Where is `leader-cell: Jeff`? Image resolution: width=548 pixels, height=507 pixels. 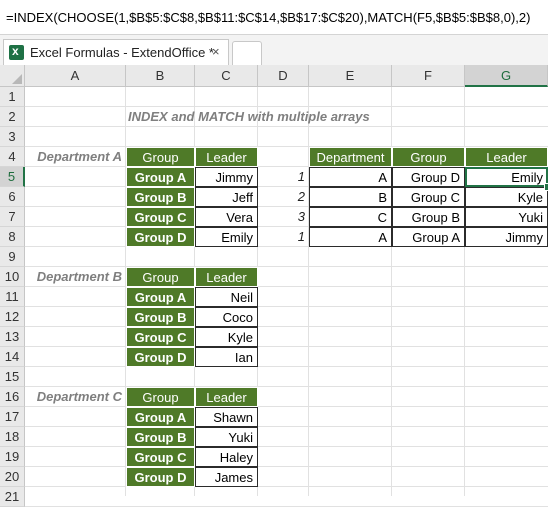 leader-cell: Jeff is located at coordinates (226, 197).